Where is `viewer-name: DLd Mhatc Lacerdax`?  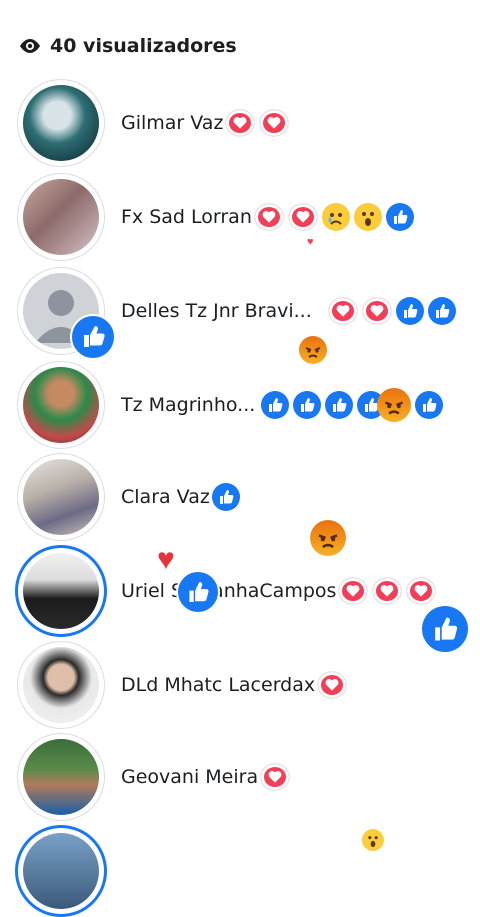 viewer-name: DLd Mhatc Lacerdax is located at coordinates (218, 685).